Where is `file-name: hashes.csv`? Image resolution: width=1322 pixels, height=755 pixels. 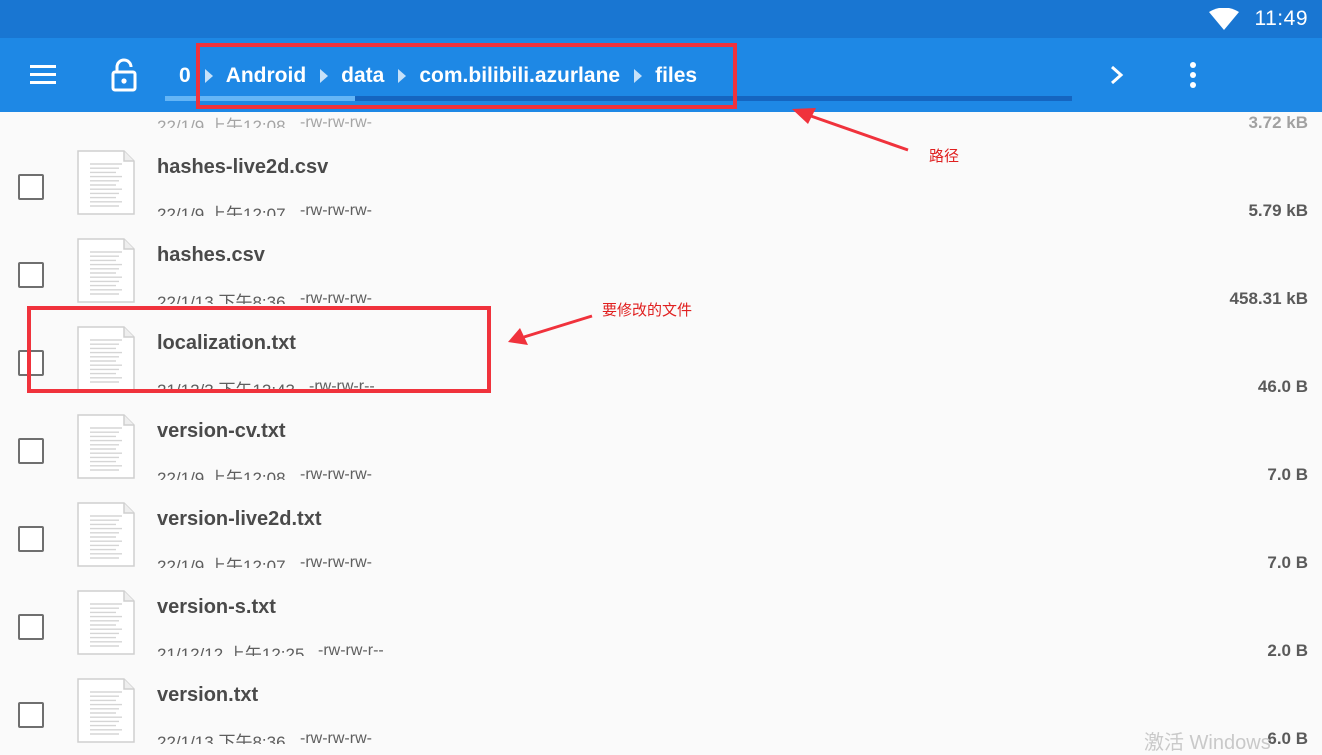 file-name: hashes.csv is located at coordinates (211, 255).